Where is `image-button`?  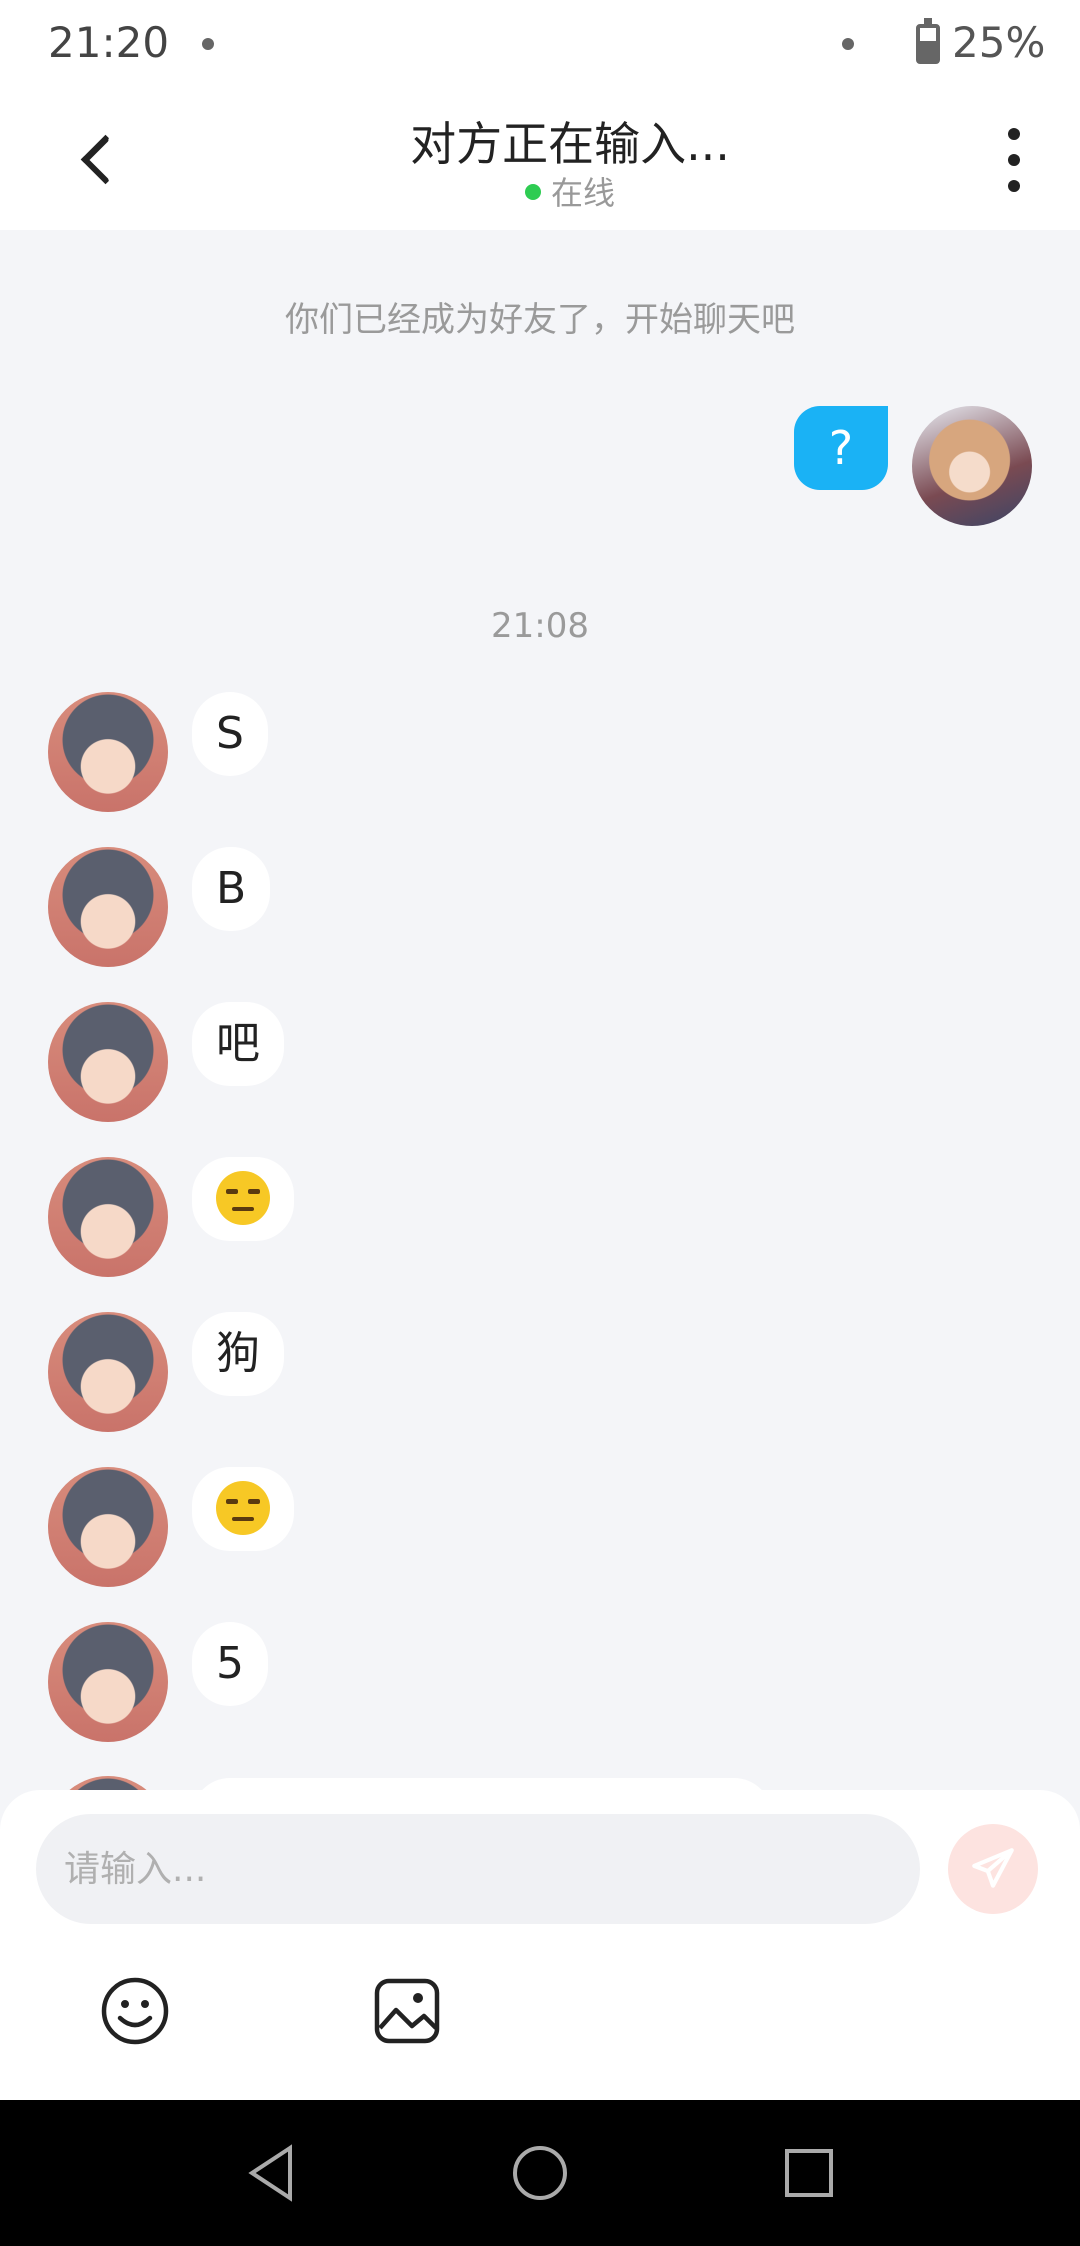
image-button is located at coordinates (407, 2011).